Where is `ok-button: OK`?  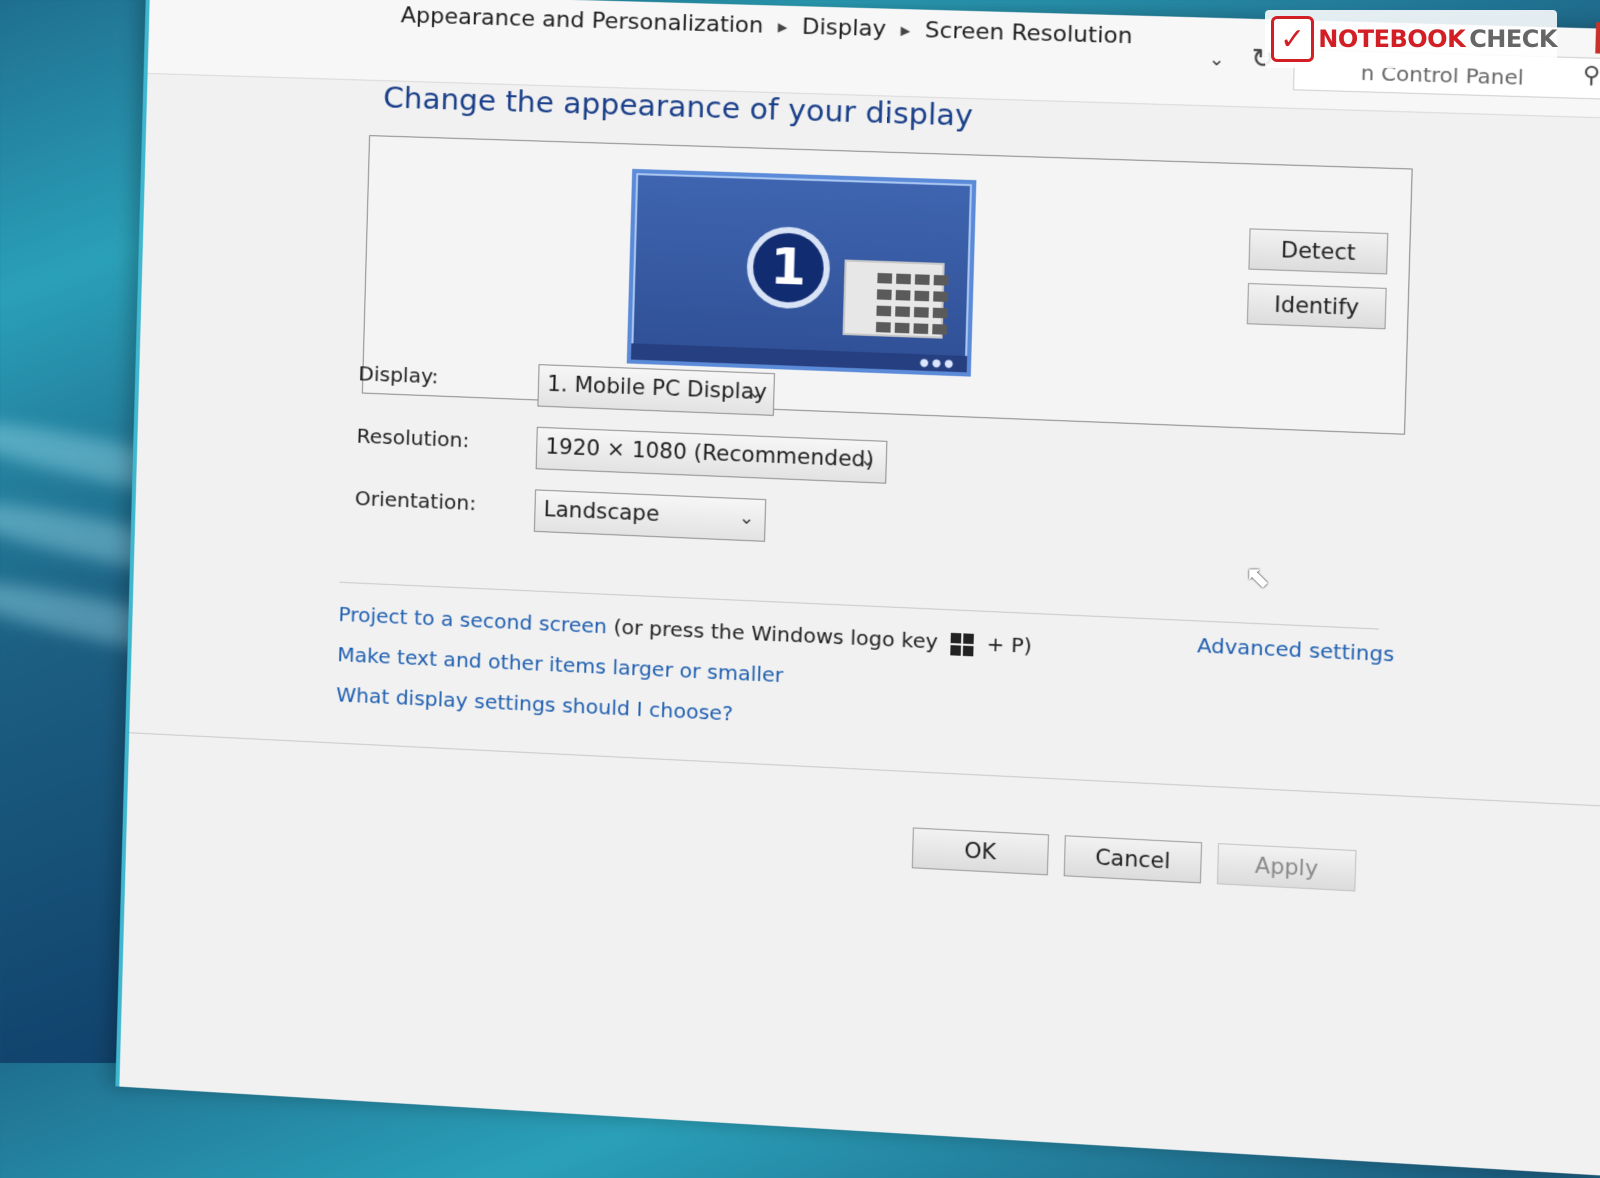 ok-button: OK is located at coordinates (980, 851).